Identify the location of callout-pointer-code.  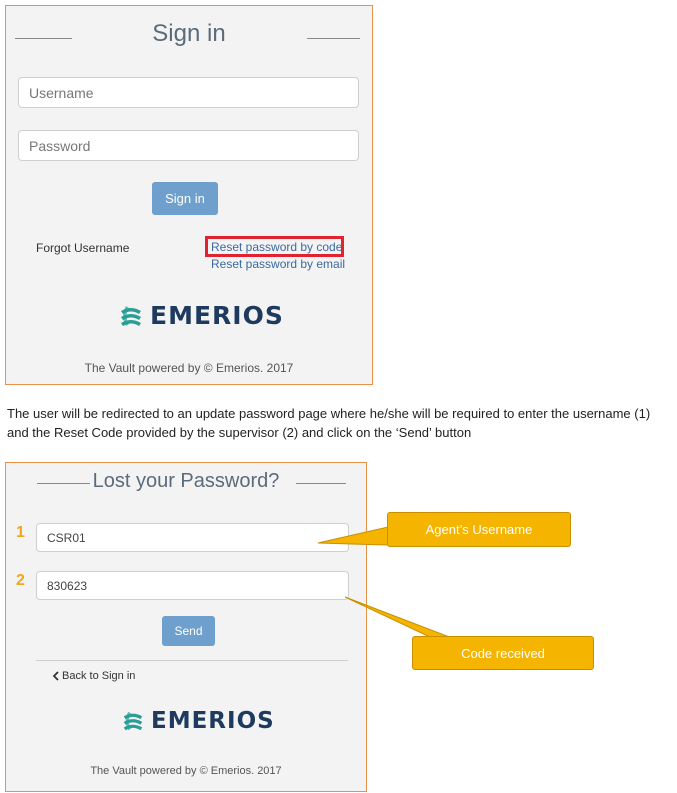
(398, 617).